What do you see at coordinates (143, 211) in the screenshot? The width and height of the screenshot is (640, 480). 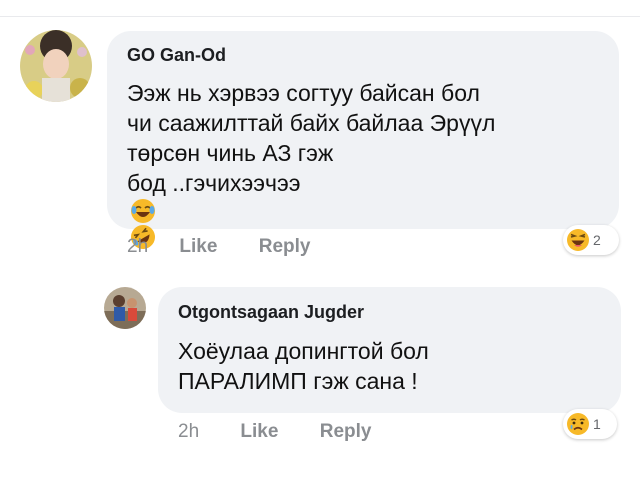 I see `laughing-tears-emoji` at bounding box center [143, 211].